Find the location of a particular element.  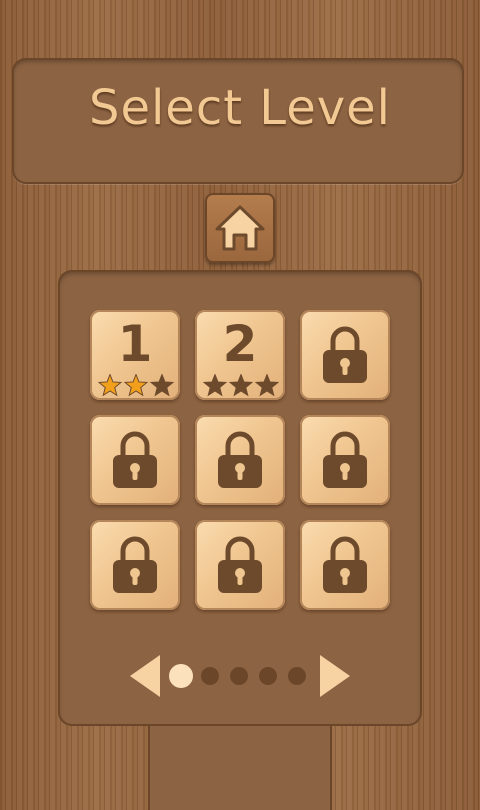

level-tile: 2 is located at coordinates (240, 355).